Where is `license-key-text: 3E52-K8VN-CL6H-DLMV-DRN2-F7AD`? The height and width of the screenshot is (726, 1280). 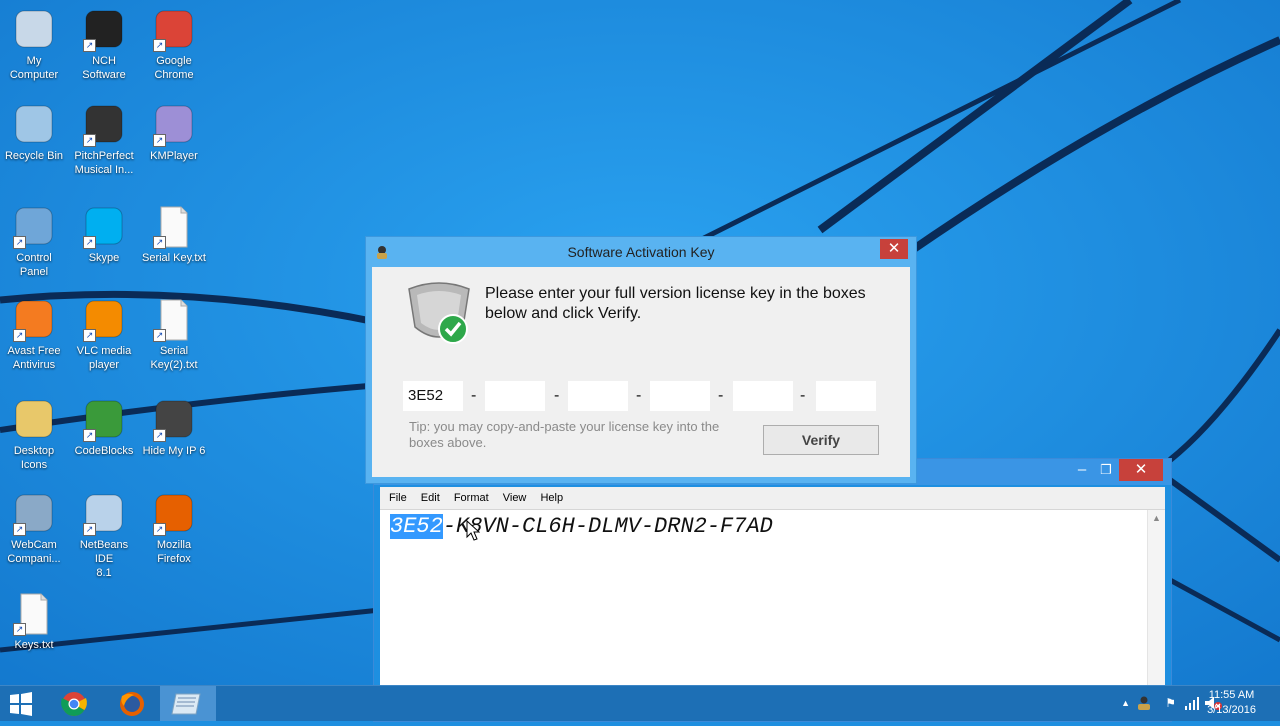
license-key-text: 3E52-K8VN-CL6H-DLMV-DRN2-F7AD is located at coordinates (581, 526).